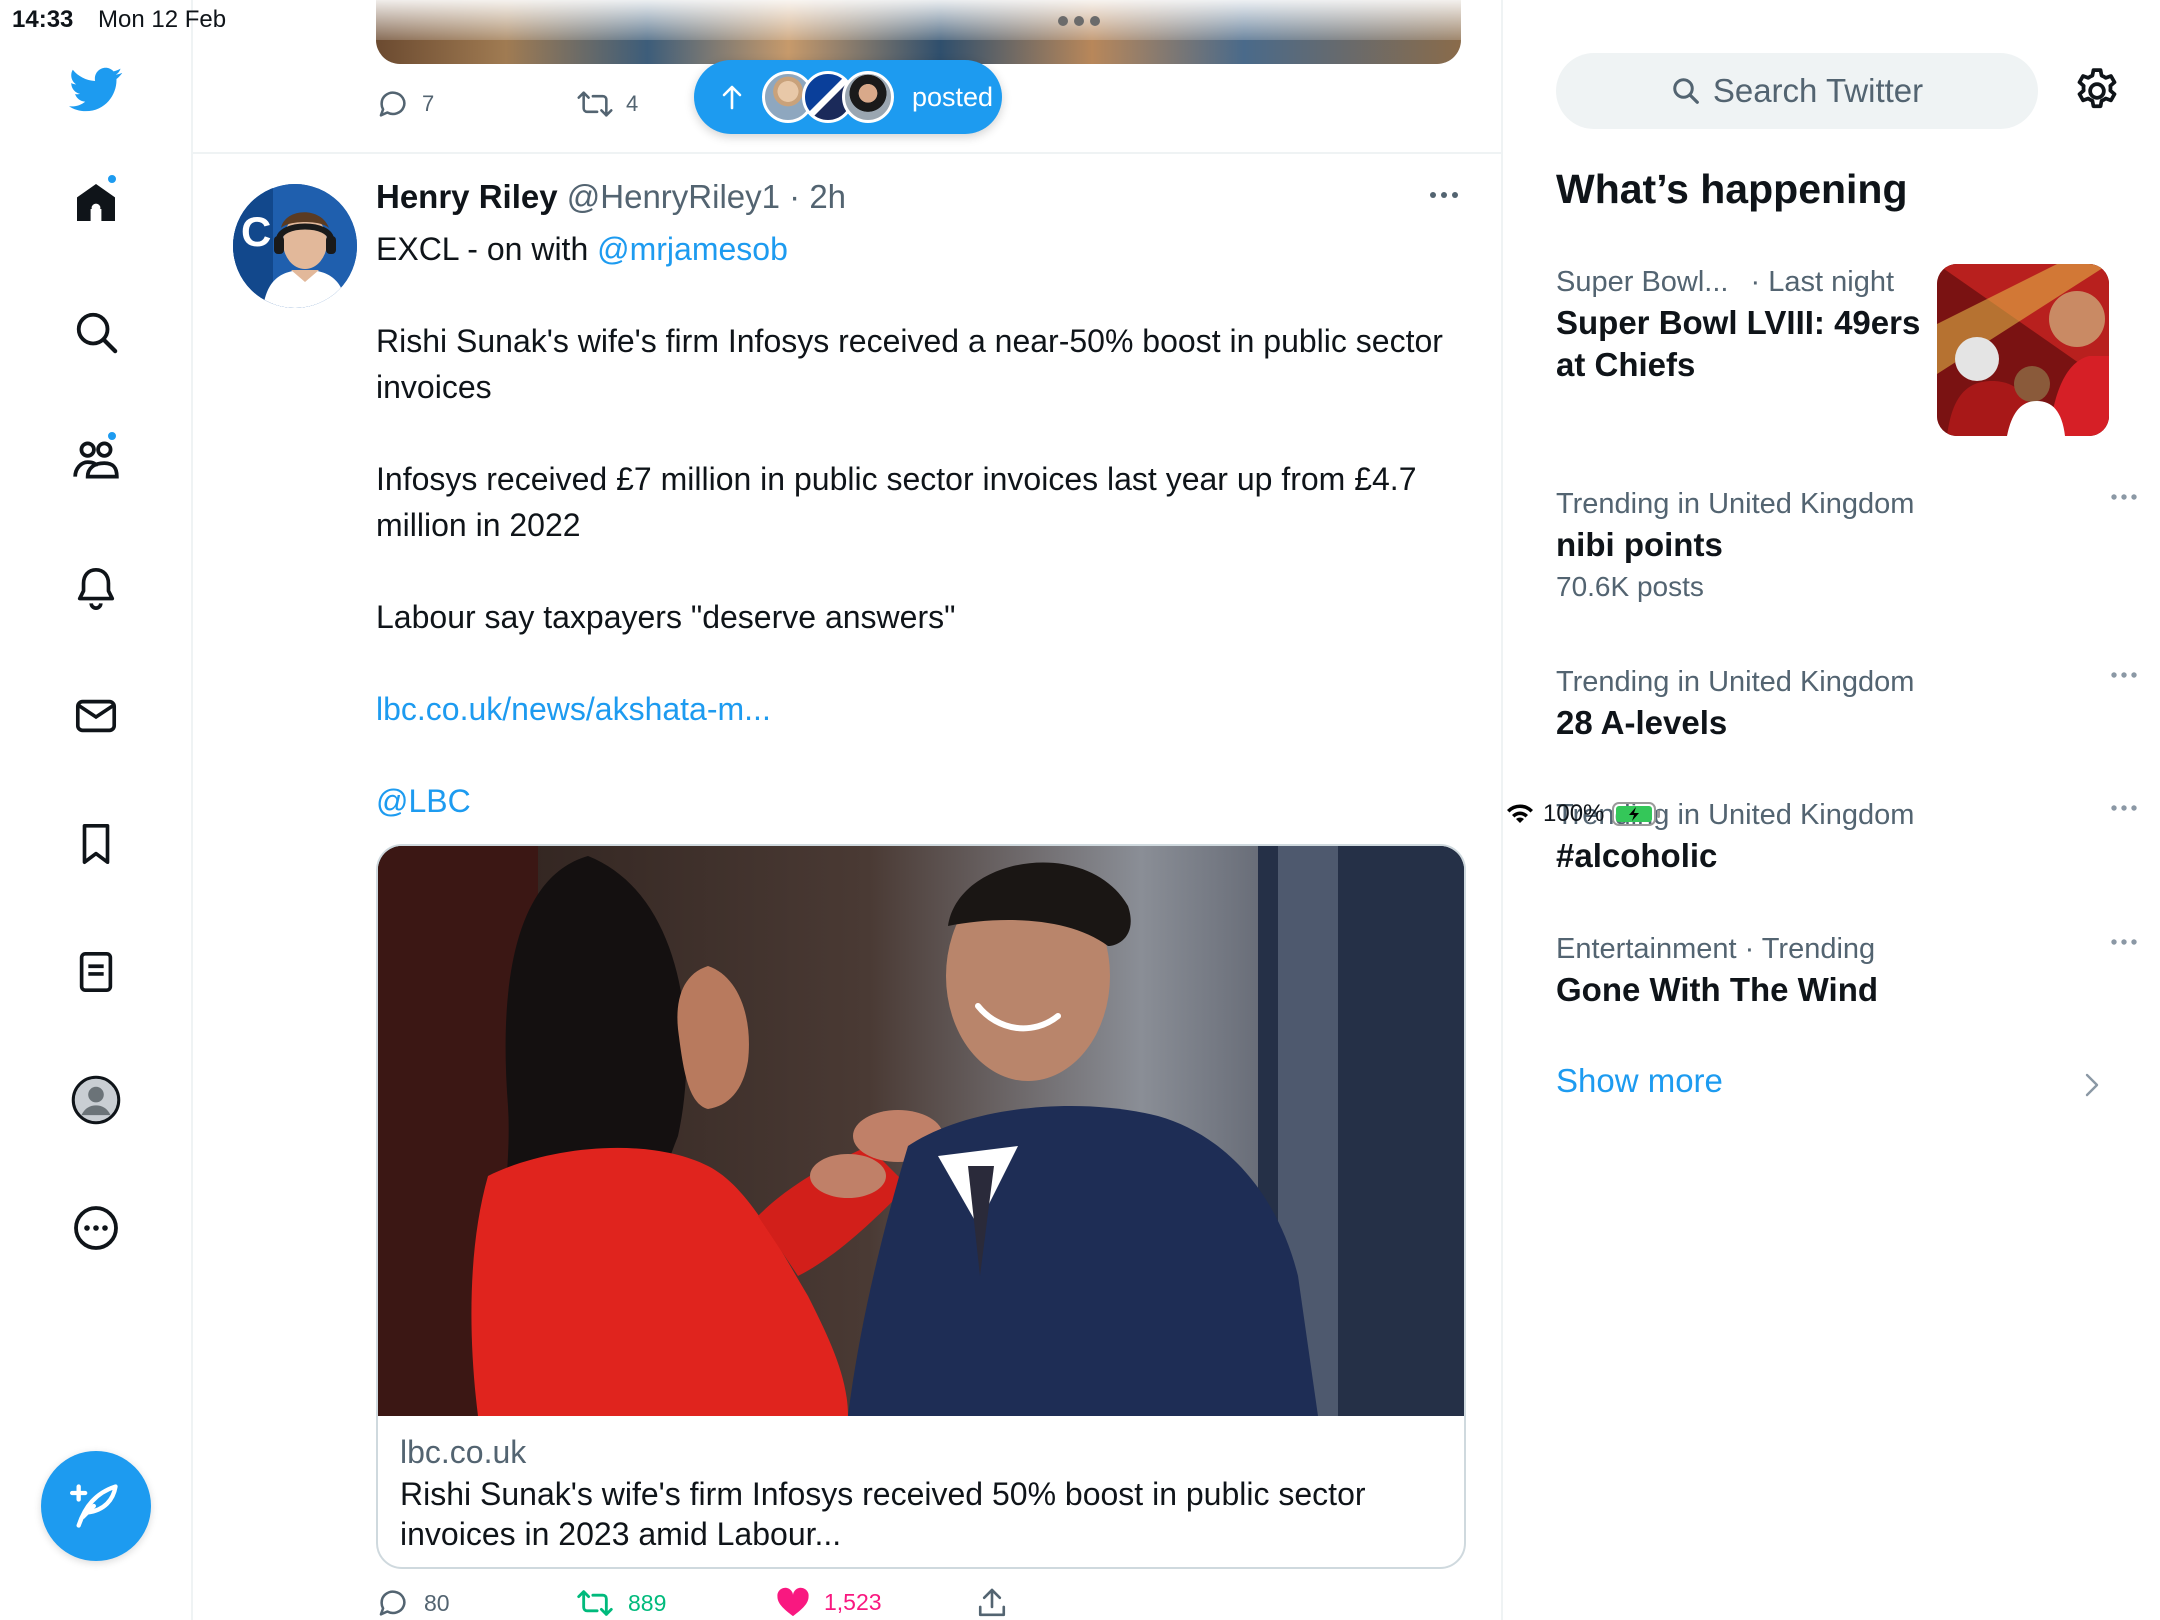 The image size is (2160, 1620). I want to click on retweet-count: 889, so click(647, 1602).